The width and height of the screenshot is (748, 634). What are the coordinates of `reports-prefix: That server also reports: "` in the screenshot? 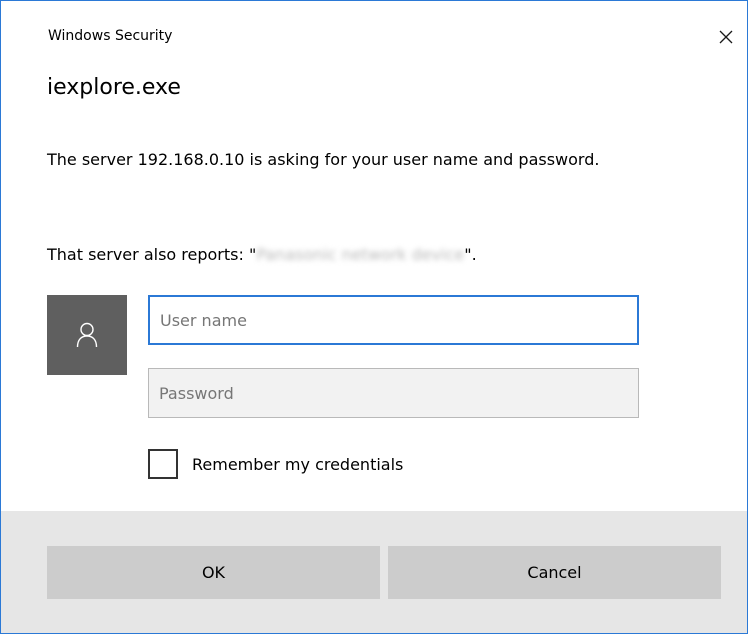 It's located at (152, 254).